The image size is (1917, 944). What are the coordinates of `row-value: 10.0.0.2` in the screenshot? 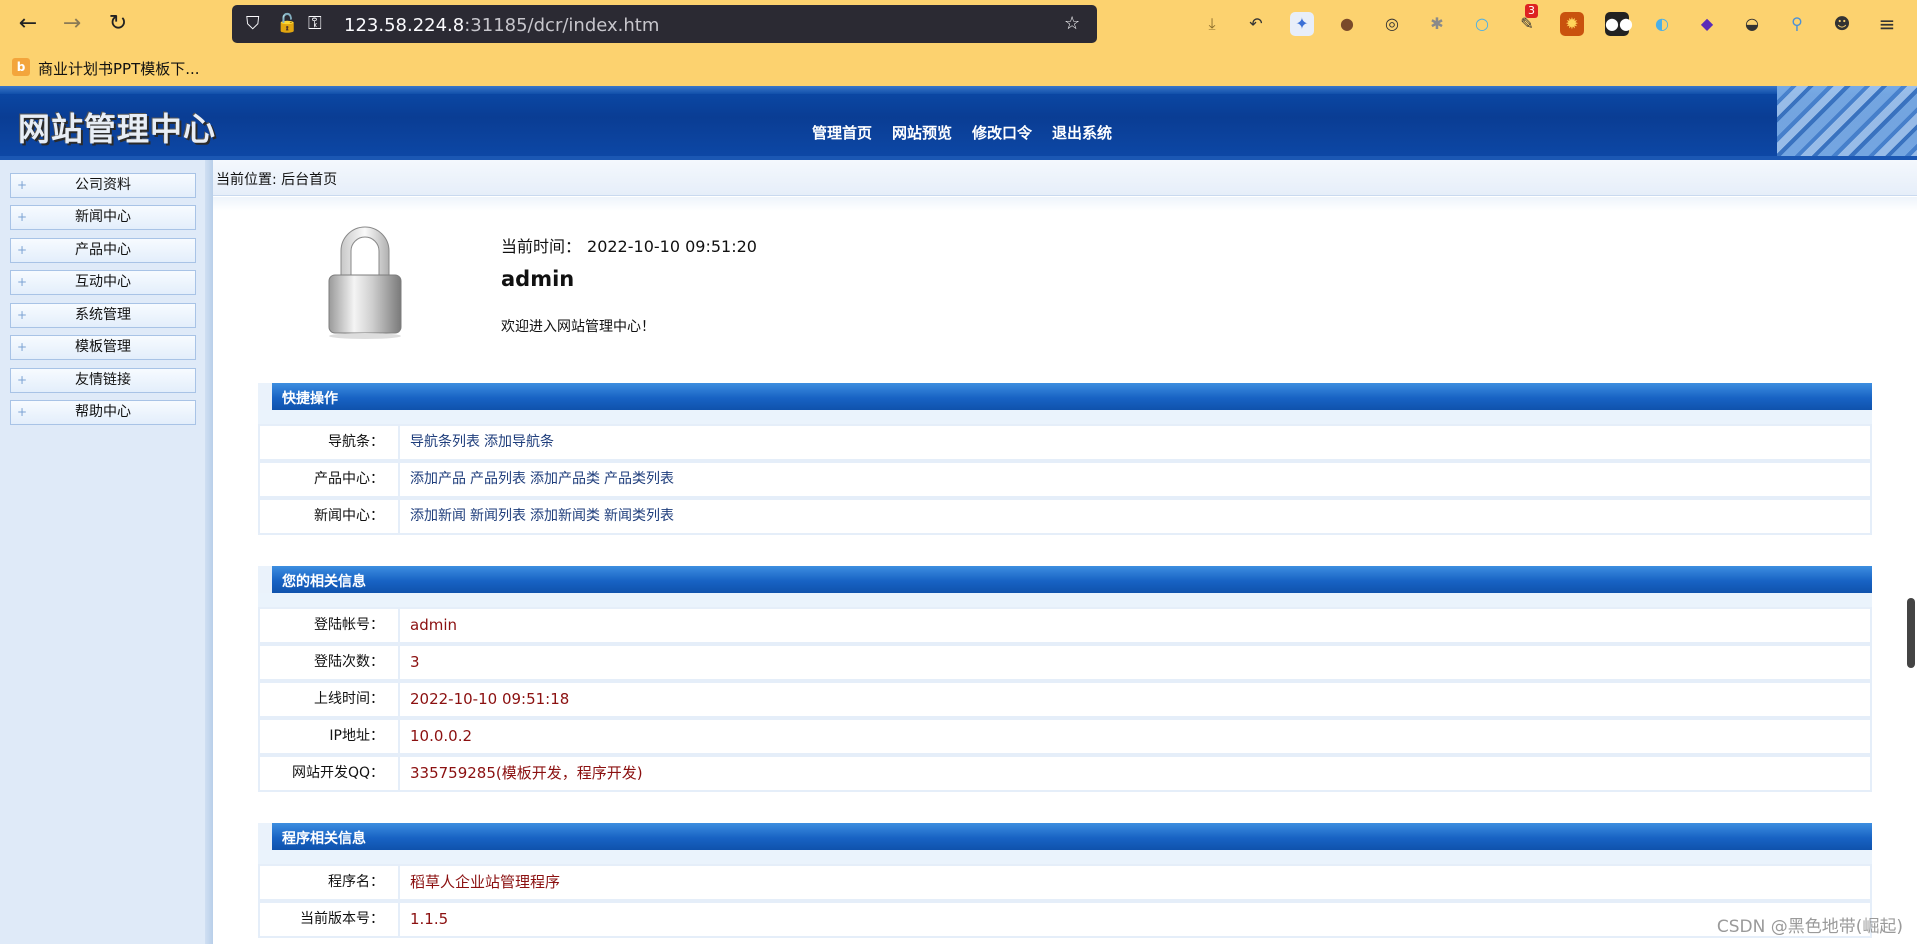 It's located at (441, 736).